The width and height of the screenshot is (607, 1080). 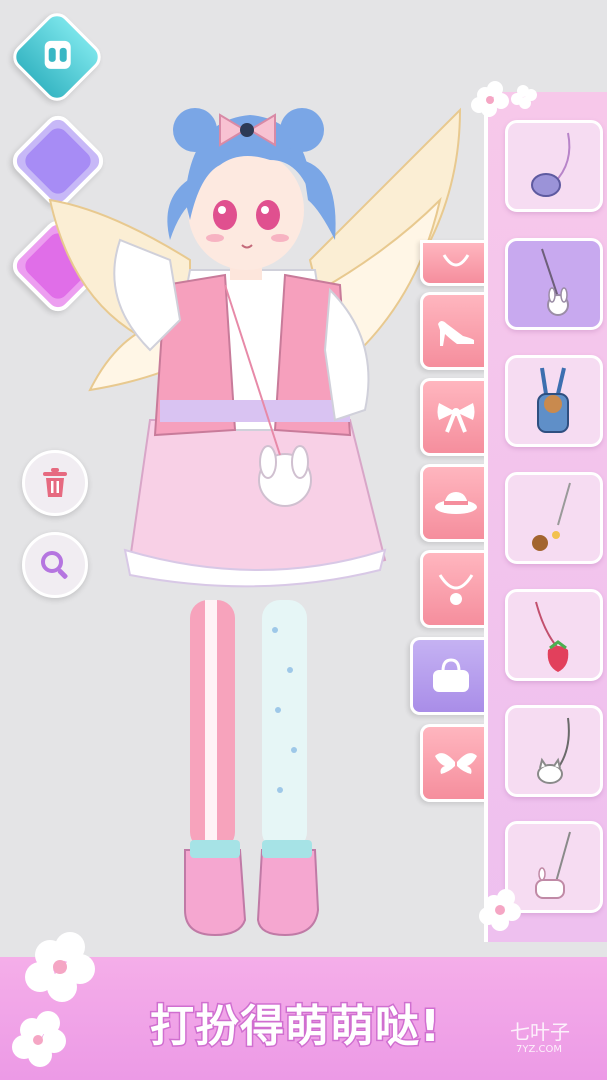 I want to click on bag-item-bunny-bag, so click(x=554, y=284).